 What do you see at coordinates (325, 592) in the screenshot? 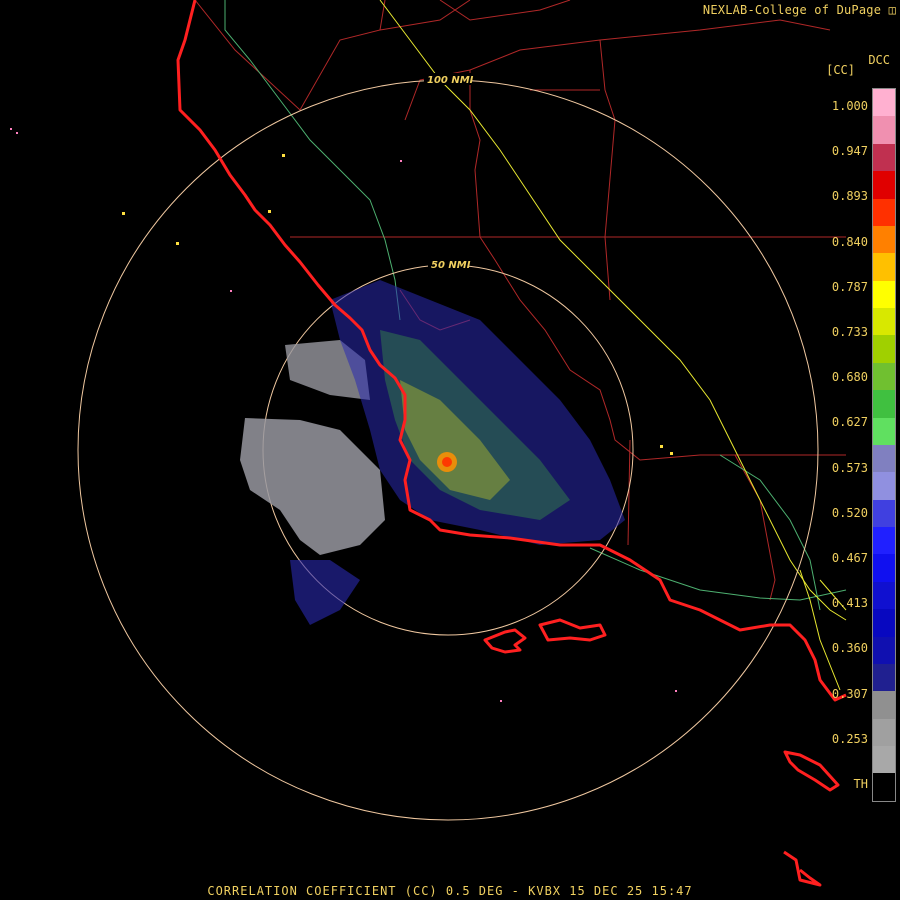
I see `echo-region-blue-southwest` at bounding box center [325, 592].